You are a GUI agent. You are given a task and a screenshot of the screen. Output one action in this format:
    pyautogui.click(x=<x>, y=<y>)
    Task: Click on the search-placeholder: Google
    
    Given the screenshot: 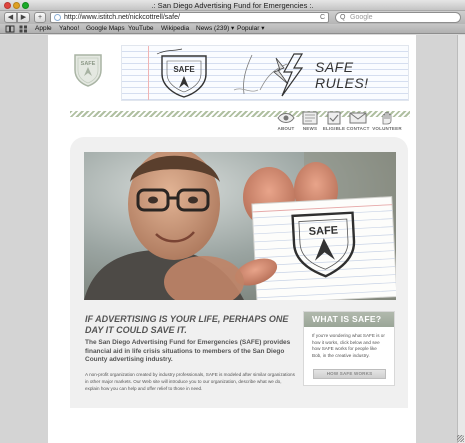 What is the action you would take?
    pyautogui.click(x=361, y=17)
    